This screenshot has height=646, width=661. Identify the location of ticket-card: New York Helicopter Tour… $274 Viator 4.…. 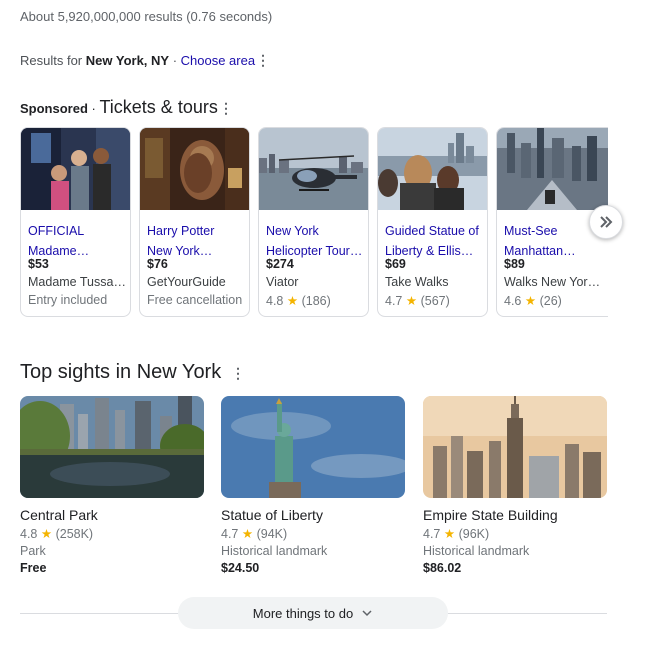
(313, 222).